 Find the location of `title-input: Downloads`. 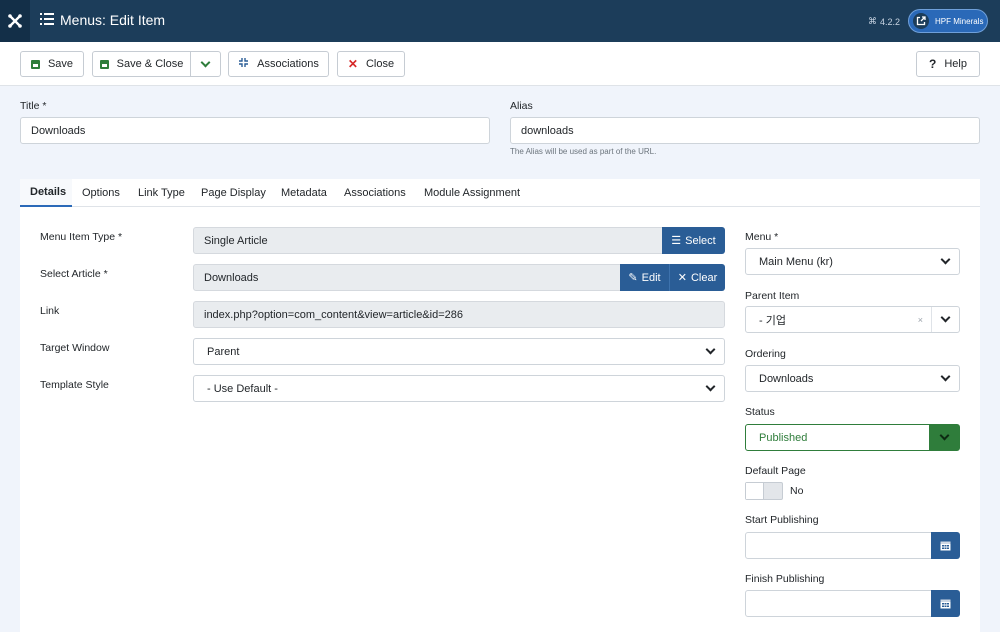

title-input: Downloads is located at coordinates (255, 130).